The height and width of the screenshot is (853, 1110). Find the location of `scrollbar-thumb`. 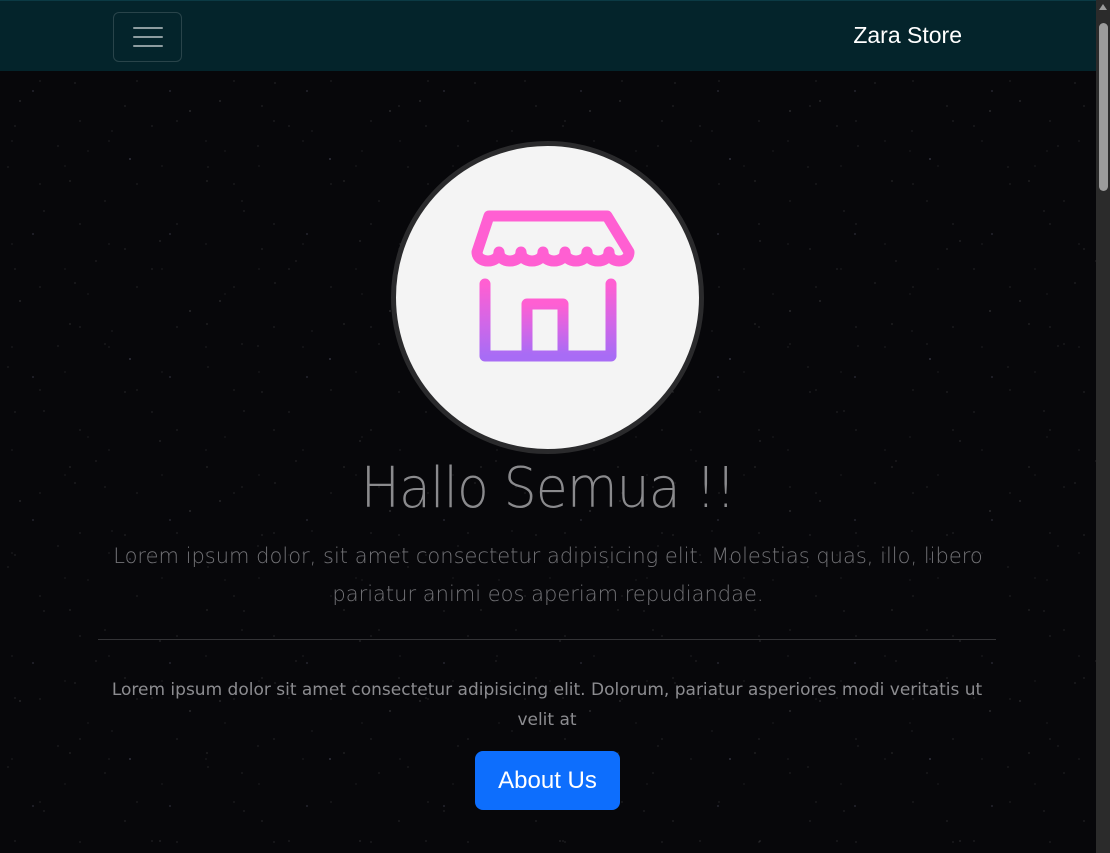

scrollbar-thumb is located at coordinates (1103, 107).